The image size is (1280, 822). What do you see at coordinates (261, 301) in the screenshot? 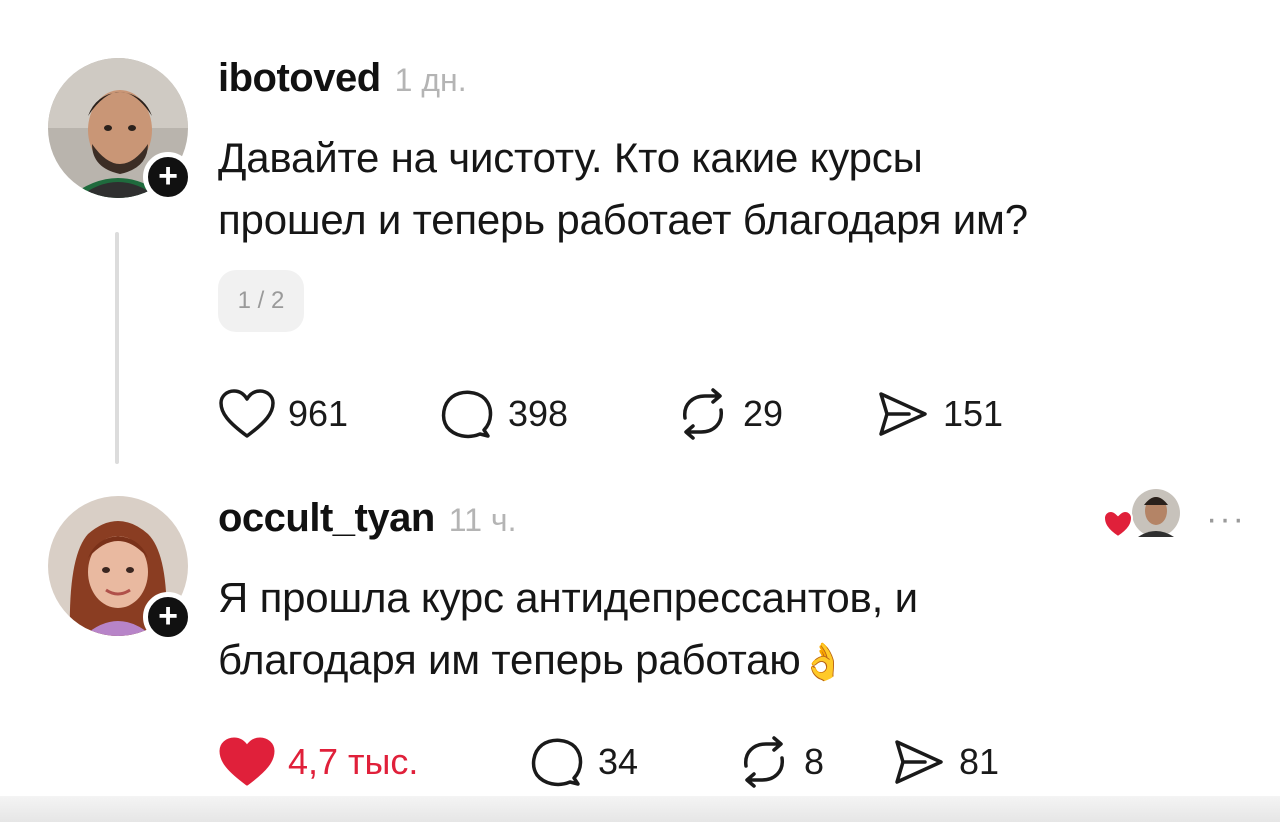
I see `page-indicator: 1 / 2` at bounding box center [261, 301].